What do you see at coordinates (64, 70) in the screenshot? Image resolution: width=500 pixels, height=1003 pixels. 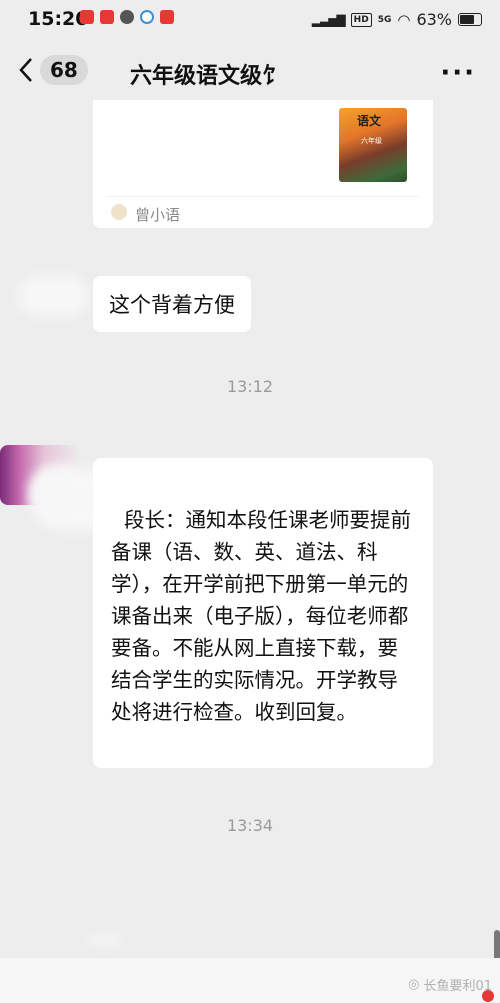 I see `unread-count-badge: 68` at bounding box center [64, 70].